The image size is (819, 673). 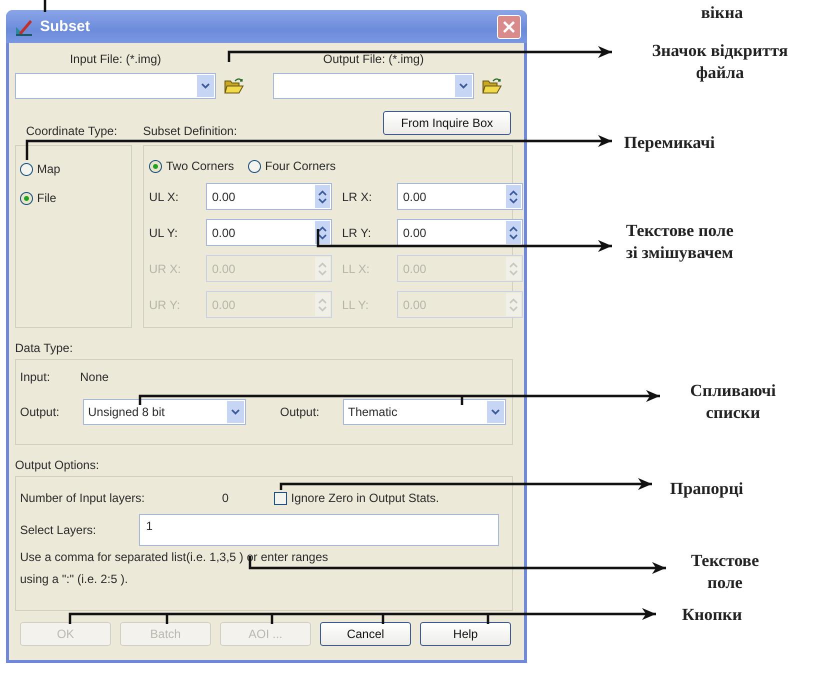 What do you see at coordinates (72, 131) in the screenshot?
I see `section-label: Coordinate Type:` at bounding box center [72, 131].